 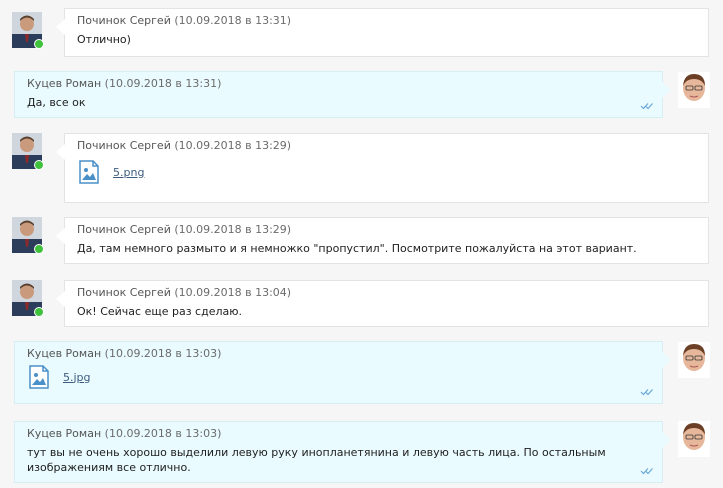 What do you see at coordinates (104, 39) in the screenshot?
I see `message-text: Отлично)` at bounding box center [104, 39].